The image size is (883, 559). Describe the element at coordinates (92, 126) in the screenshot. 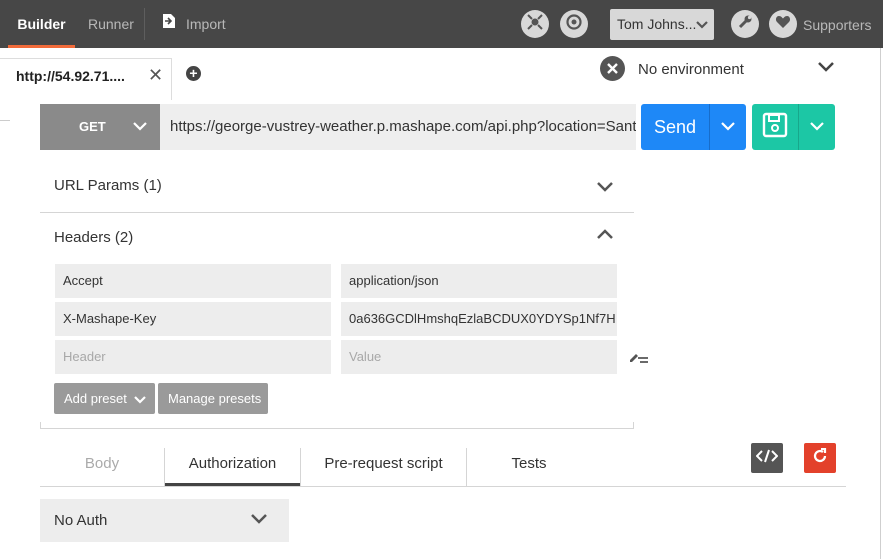

I see `method-label: GET` at that location.